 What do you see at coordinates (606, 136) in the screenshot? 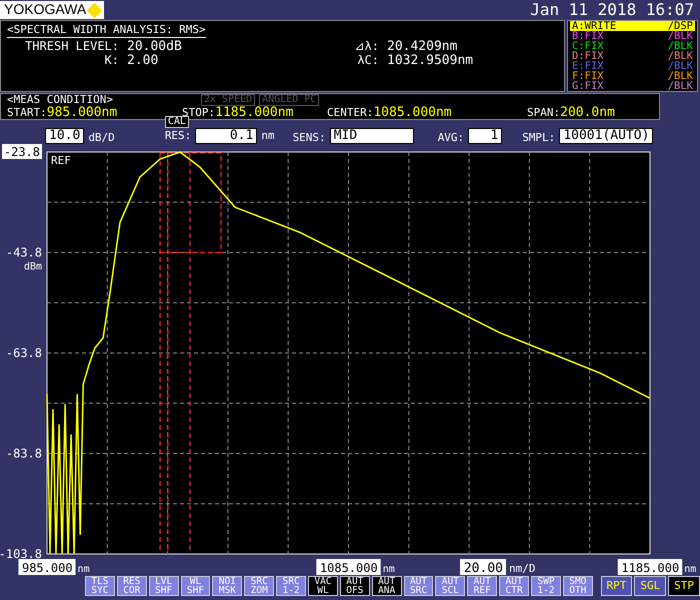
I see `smpl-field: 10001(AUTO)` at bounding box center [606, 136].